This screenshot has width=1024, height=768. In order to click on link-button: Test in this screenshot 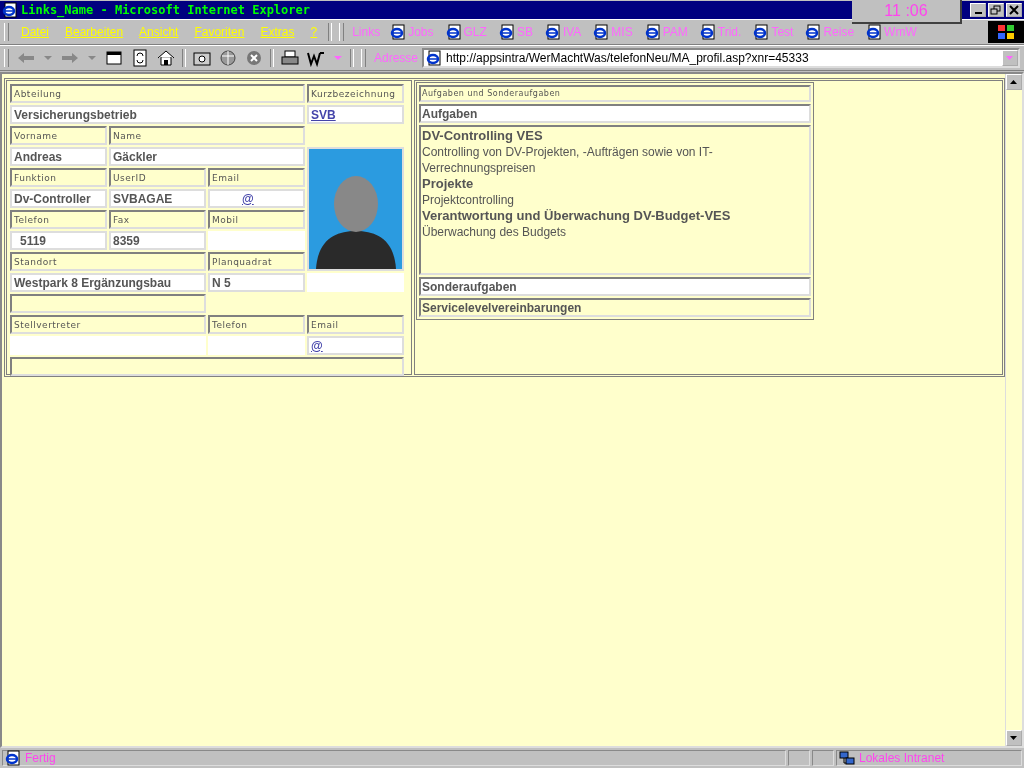, I will do `click(773, 32)`.